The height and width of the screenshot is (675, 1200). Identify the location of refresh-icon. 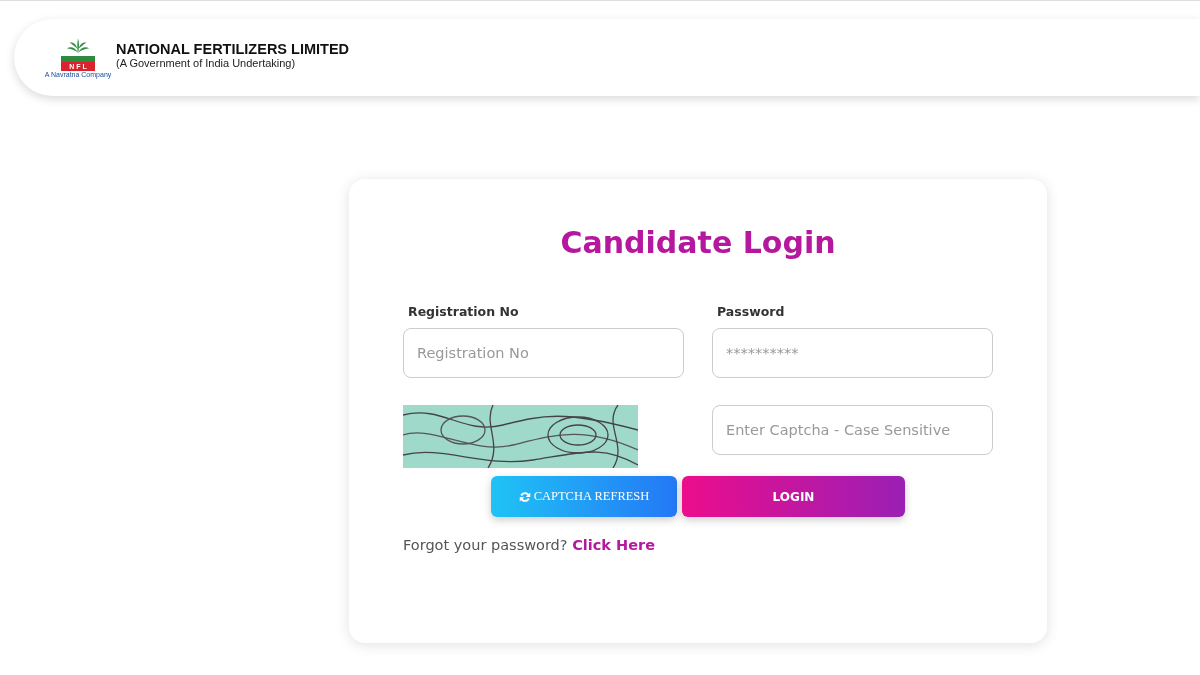
(524, 496).